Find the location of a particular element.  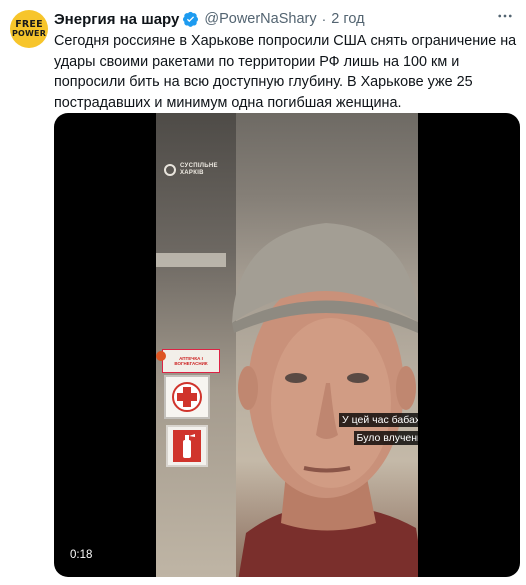

watermark-text: СУСПІЛЬНЕ ХАРКІВ is located at coordinates (199, 170).